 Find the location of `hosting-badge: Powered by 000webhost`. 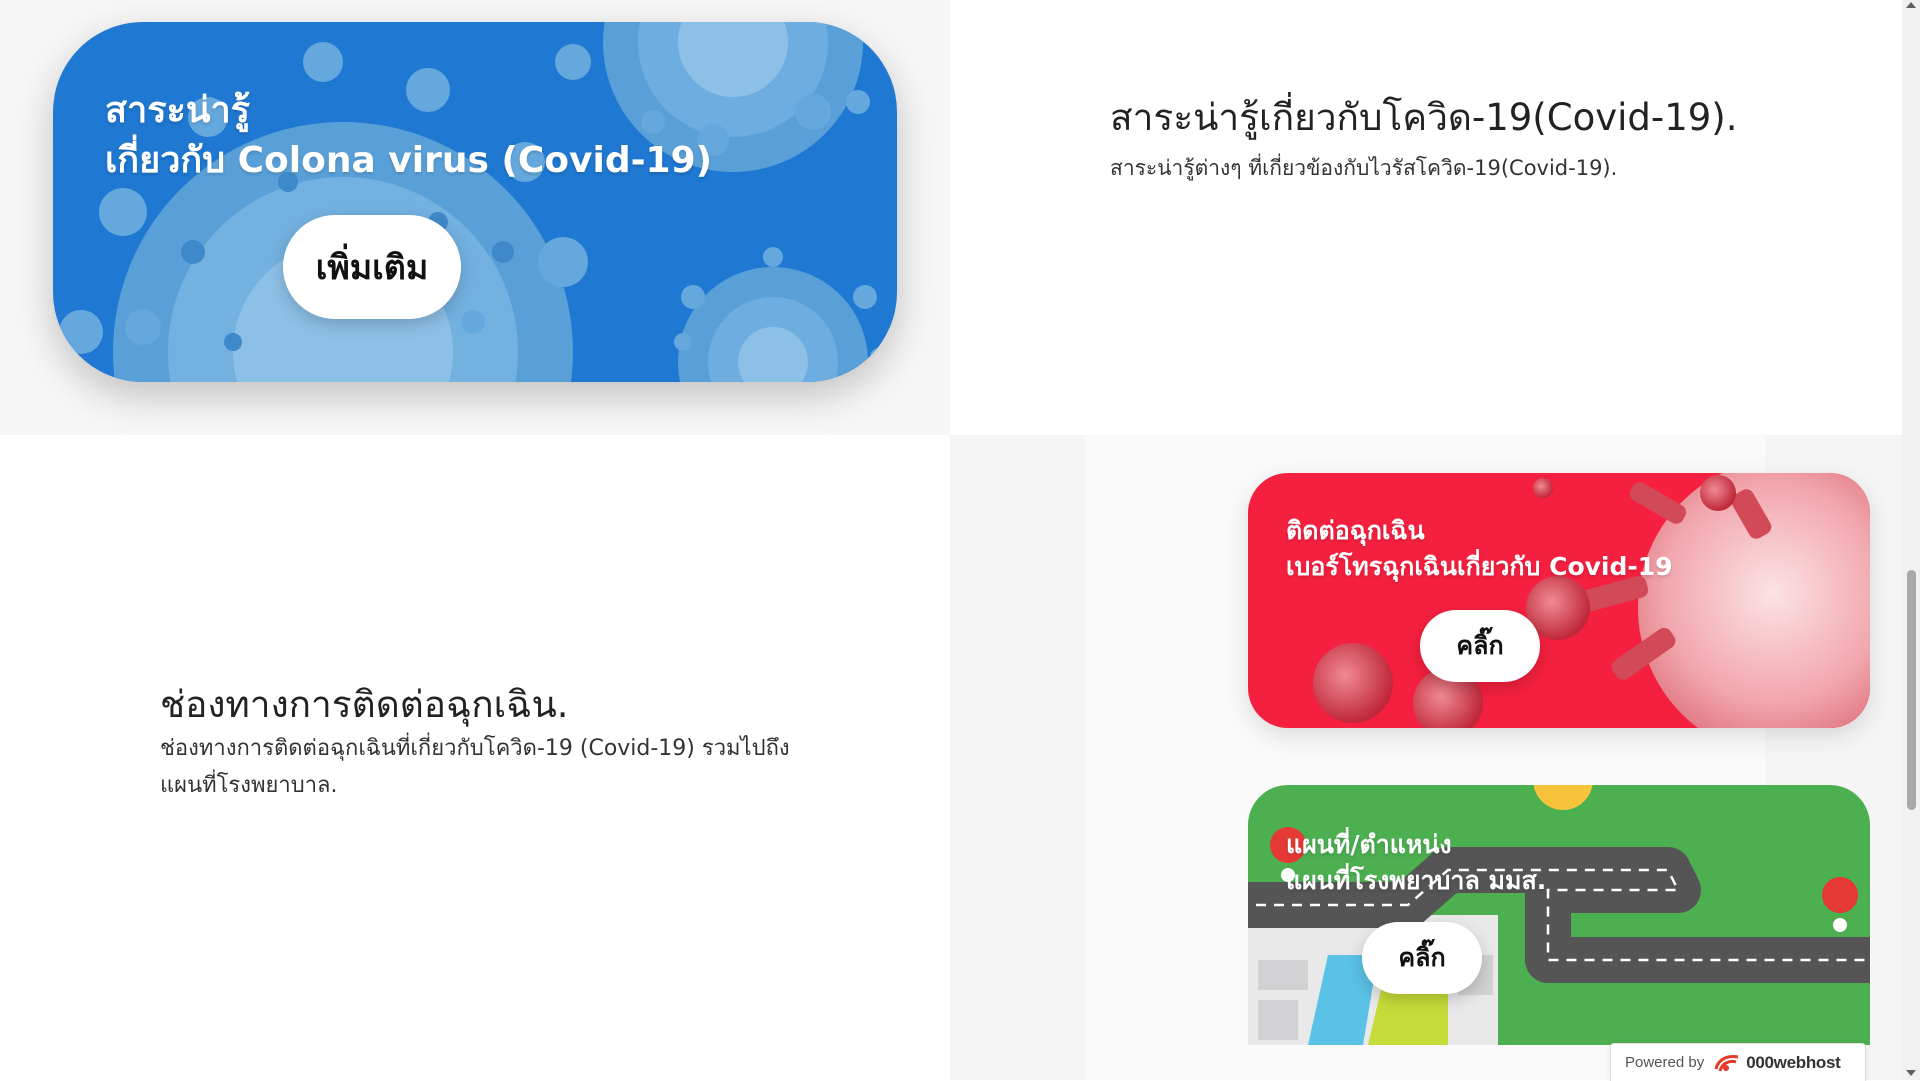

hosting-badge: Powered by 000webhost is located at coordinates (1738, 1062).